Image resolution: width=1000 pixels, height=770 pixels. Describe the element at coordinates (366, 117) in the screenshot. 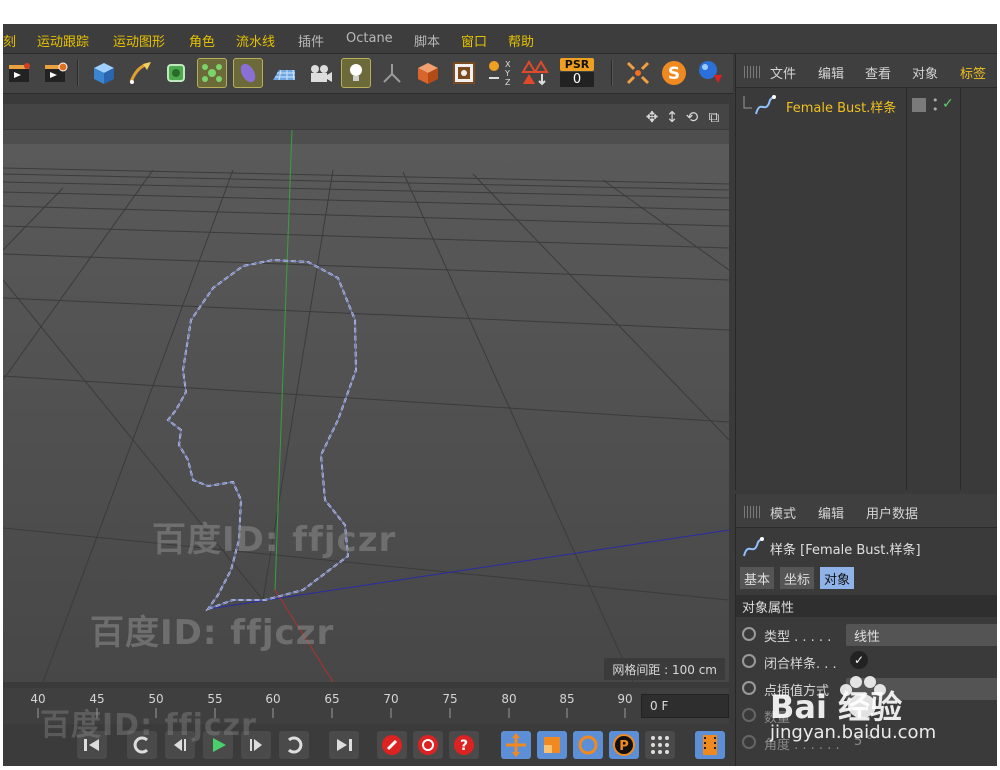

I see `viewport-header: ✥ ↕ ⟲ ⧉` at that location.